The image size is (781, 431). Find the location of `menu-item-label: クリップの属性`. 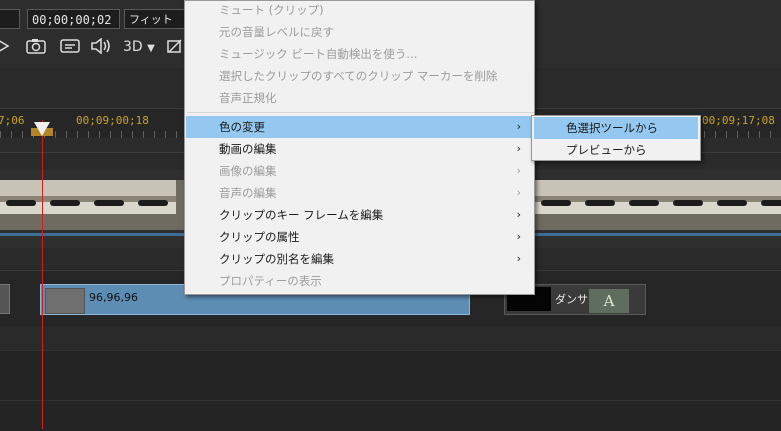

menu-item-label: クリップの属性 is located at coordinates (259, 237).